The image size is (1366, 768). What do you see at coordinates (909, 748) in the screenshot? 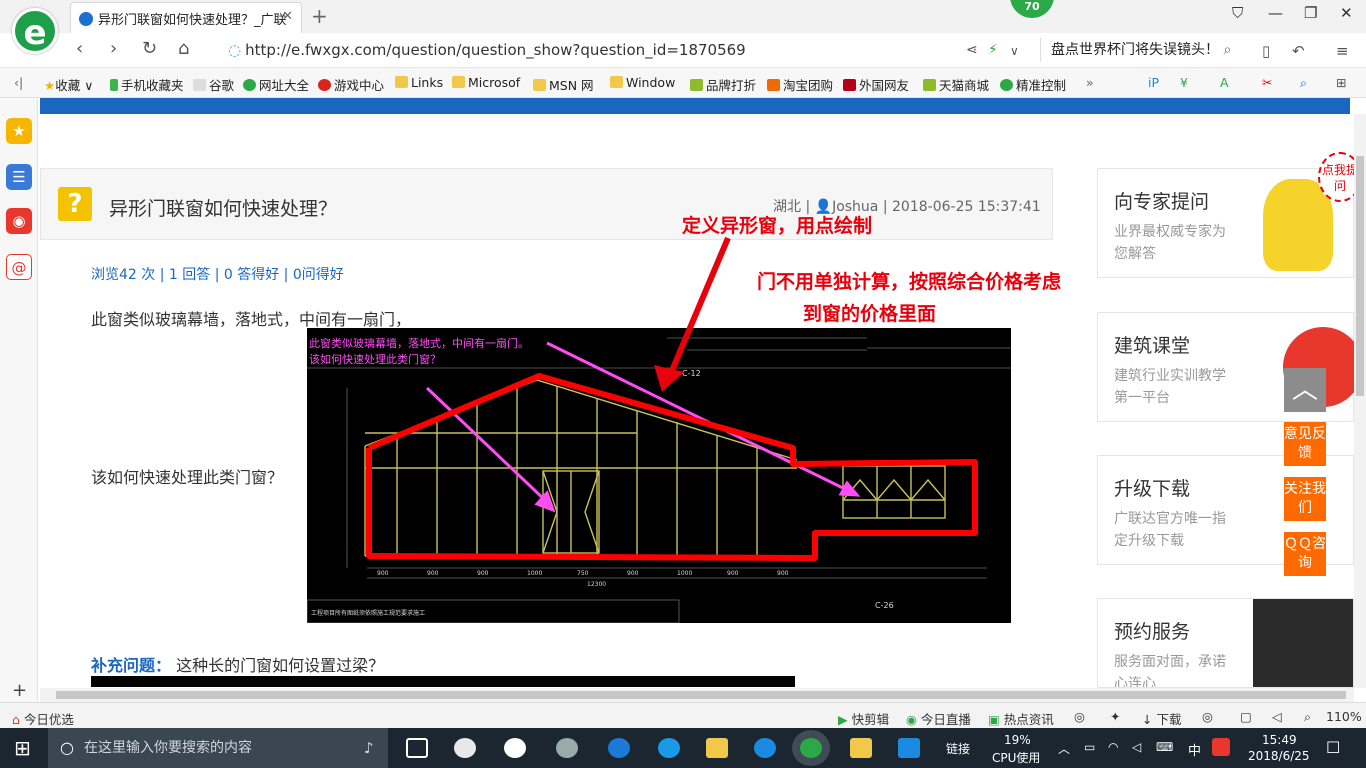
I see `plus-app-icon` at bounding box center [909, 748].